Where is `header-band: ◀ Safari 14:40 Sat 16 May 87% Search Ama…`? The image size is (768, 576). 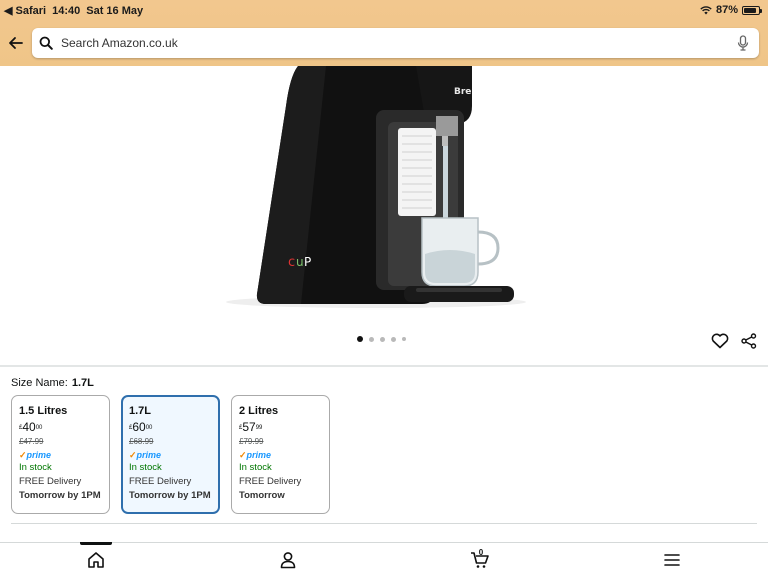 header-band: ◀ Safari 14:40 Sat 16 May 87% Search Ama… is located at coordinates (384, 33).